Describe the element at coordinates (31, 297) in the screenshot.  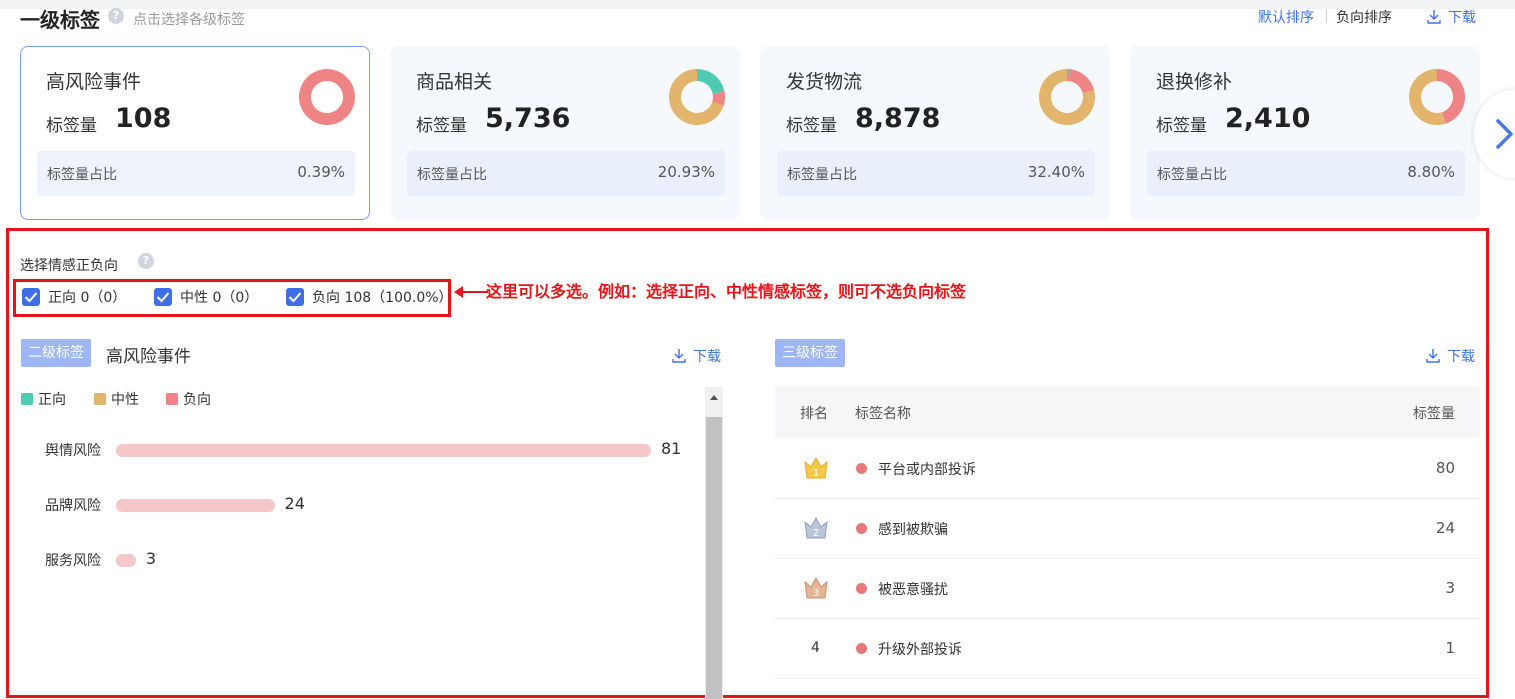
I see `checkbox-checked-icon` at that location.